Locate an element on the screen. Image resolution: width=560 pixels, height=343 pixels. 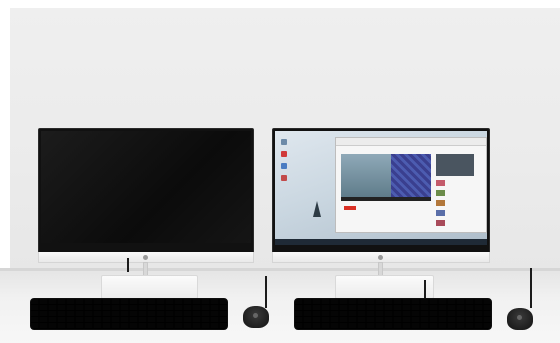
left-monitor is located at coordinates (146, 191).